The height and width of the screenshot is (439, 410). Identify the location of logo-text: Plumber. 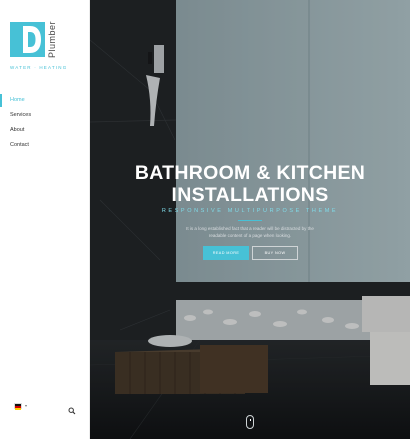
(52, 39).